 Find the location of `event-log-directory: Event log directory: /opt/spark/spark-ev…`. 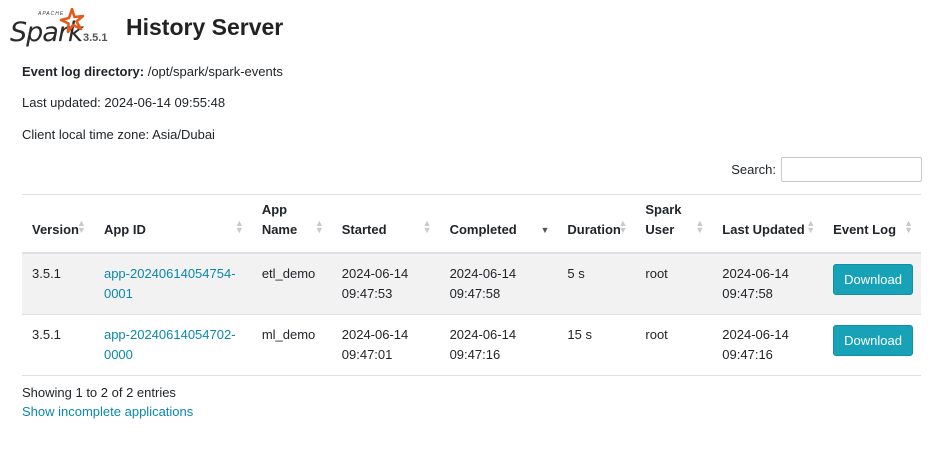

event-log-directory: Event log directory: /opt/spark/spark-ev… is located at coordinates (152, 71).